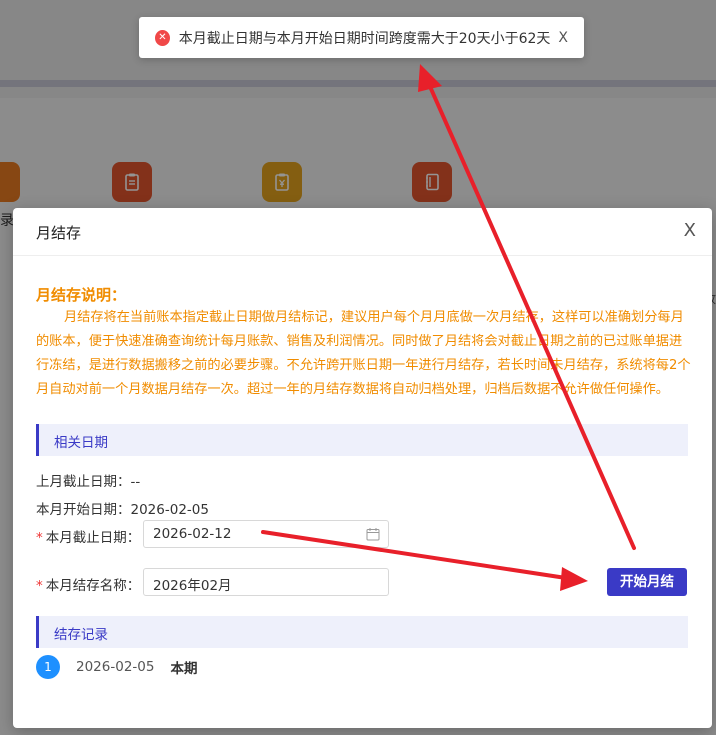 The width and height of the screenshot is (716, 735). What do you see at coordinates (373, 534) in the screenshot?
I see `calendar-icon` at bounding box center [373, 534].